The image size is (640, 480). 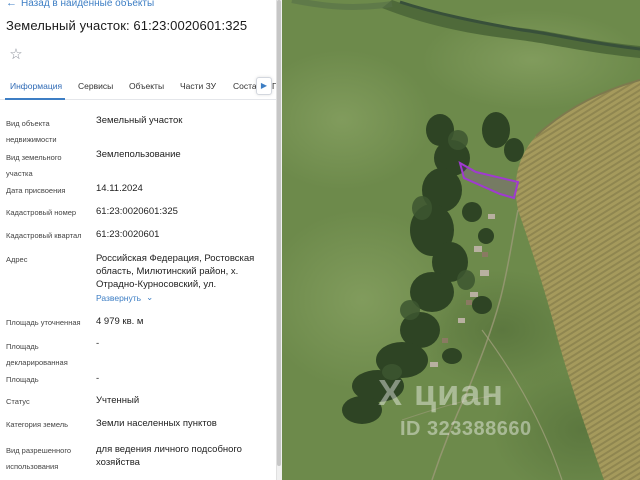 What do you see at coordinates (138, 154) in the screenshot?
I see `field-value-land-type: Землепользование` at bounding box center [138, 154].